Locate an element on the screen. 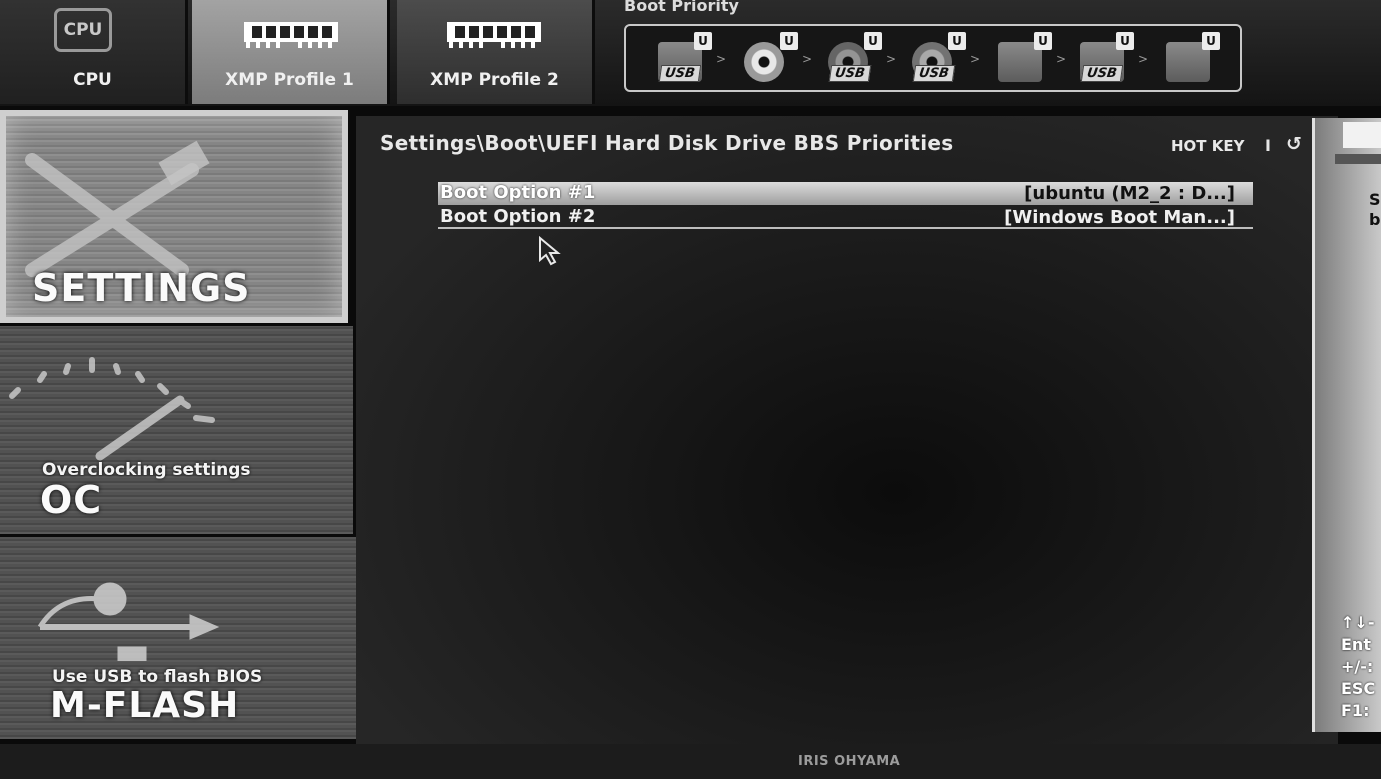 Image resolution: width=1381 pixels, height=779 pixels. hotkey-label: HOT KEY is located at coordinates (1208, 146).